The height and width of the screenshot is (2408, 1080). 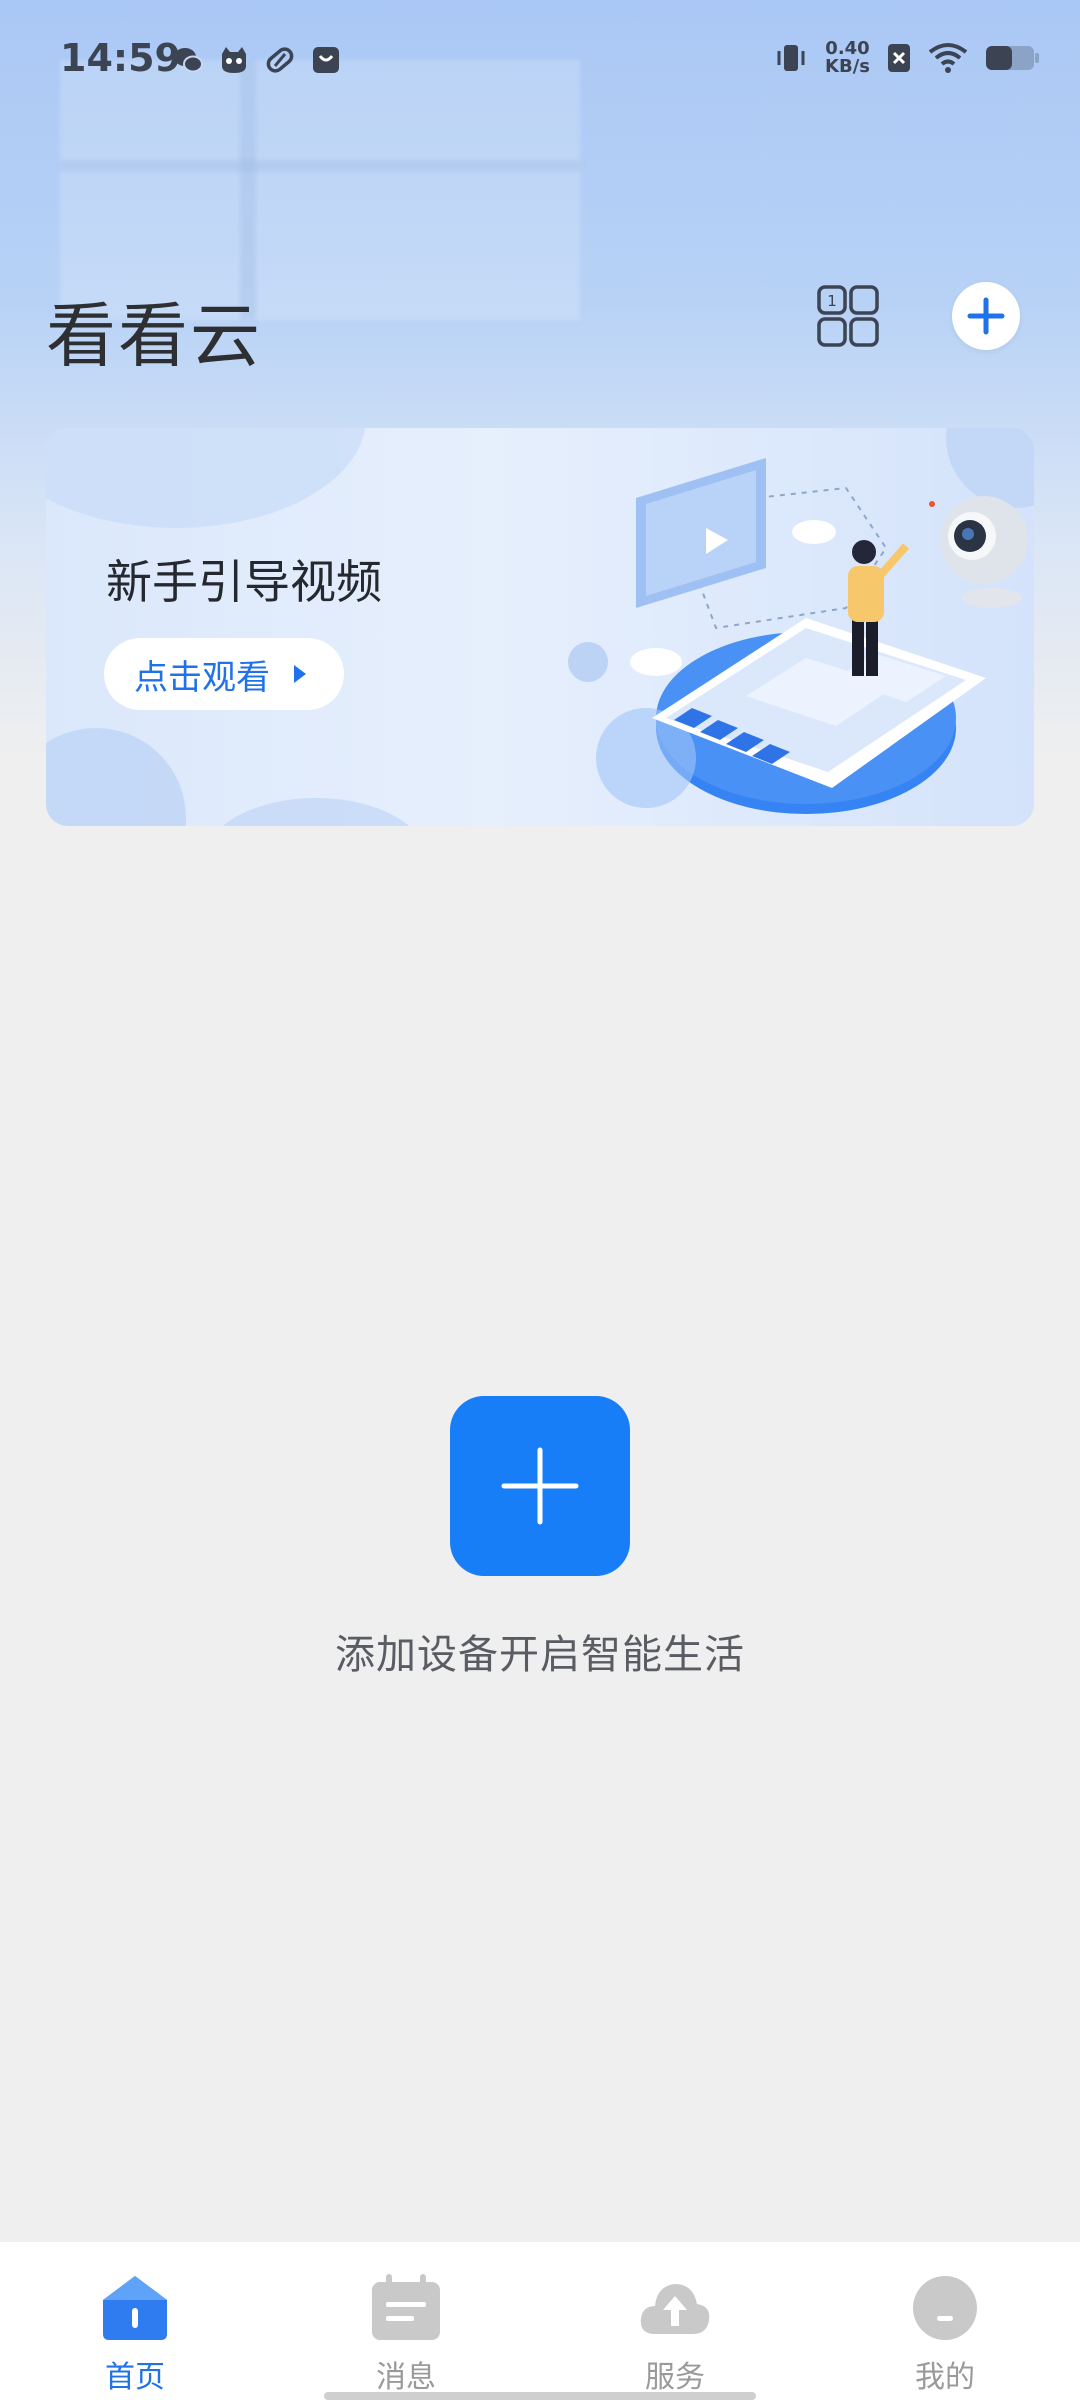 I want to click on nav-item-profile: 我的, so click(x=945, y=2334).